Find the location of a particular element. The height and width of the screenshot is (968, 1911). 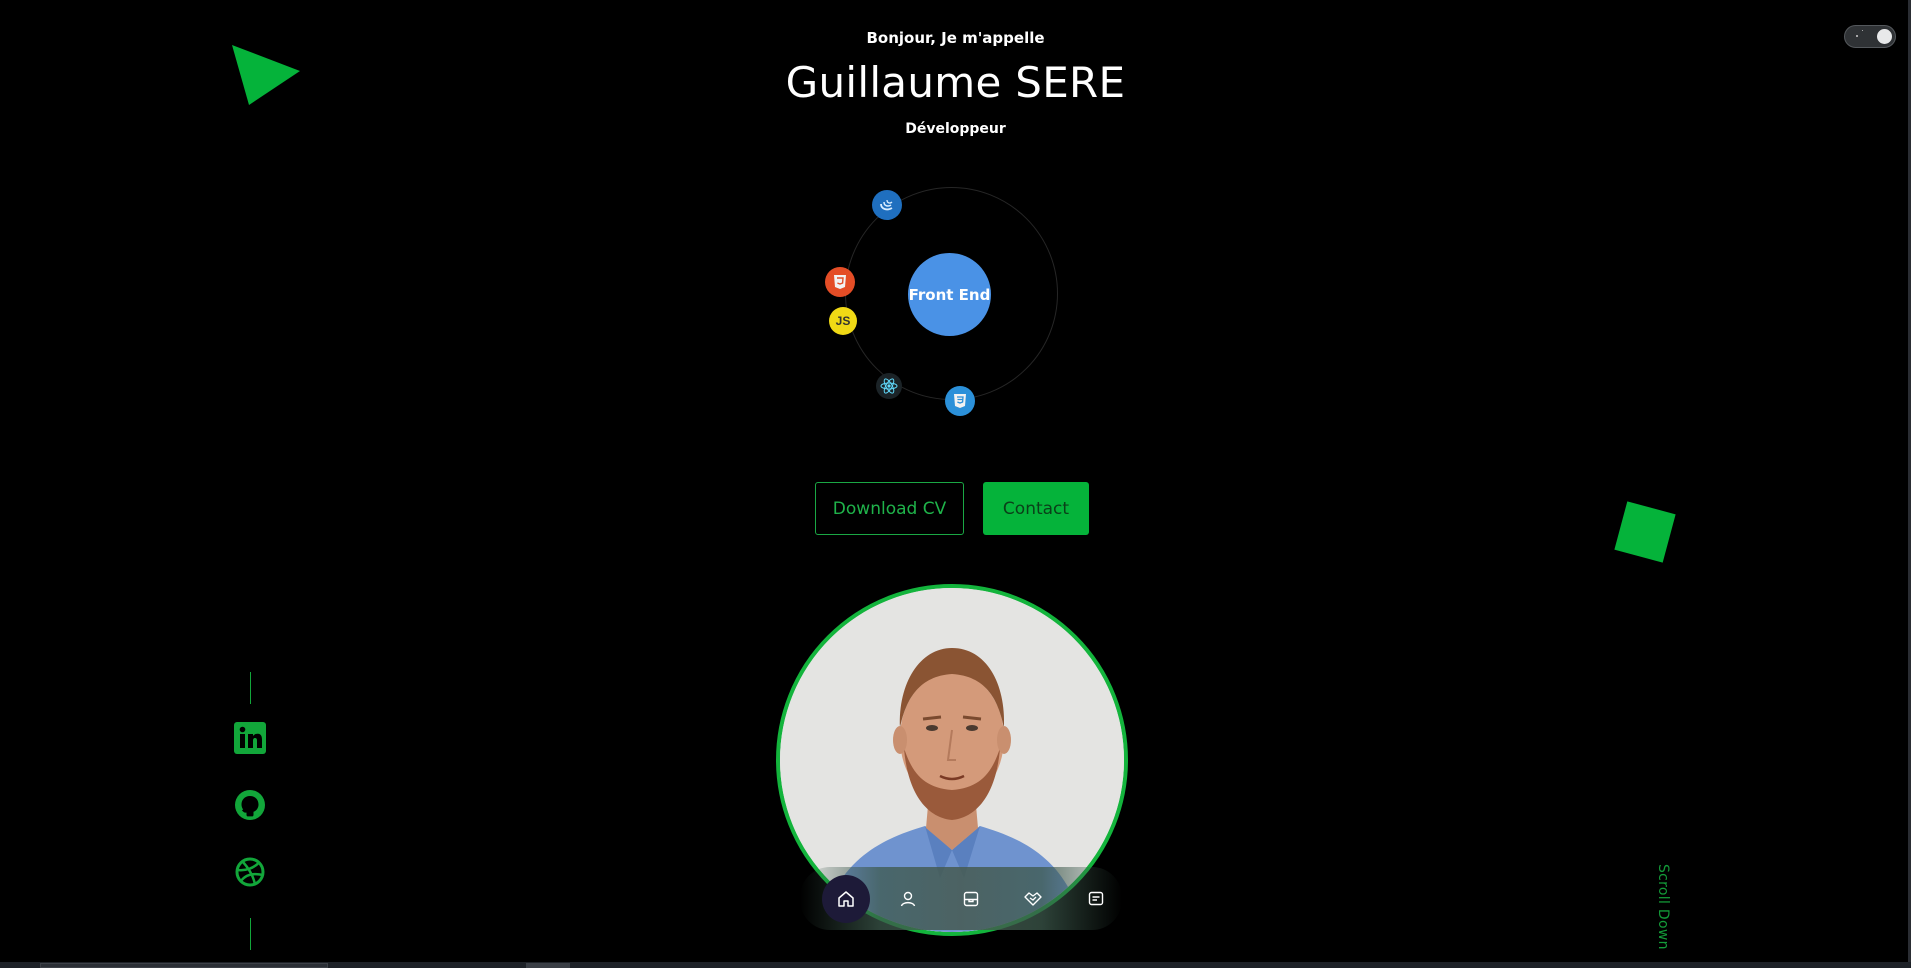

home-icon is located at coordinates (846, 899).